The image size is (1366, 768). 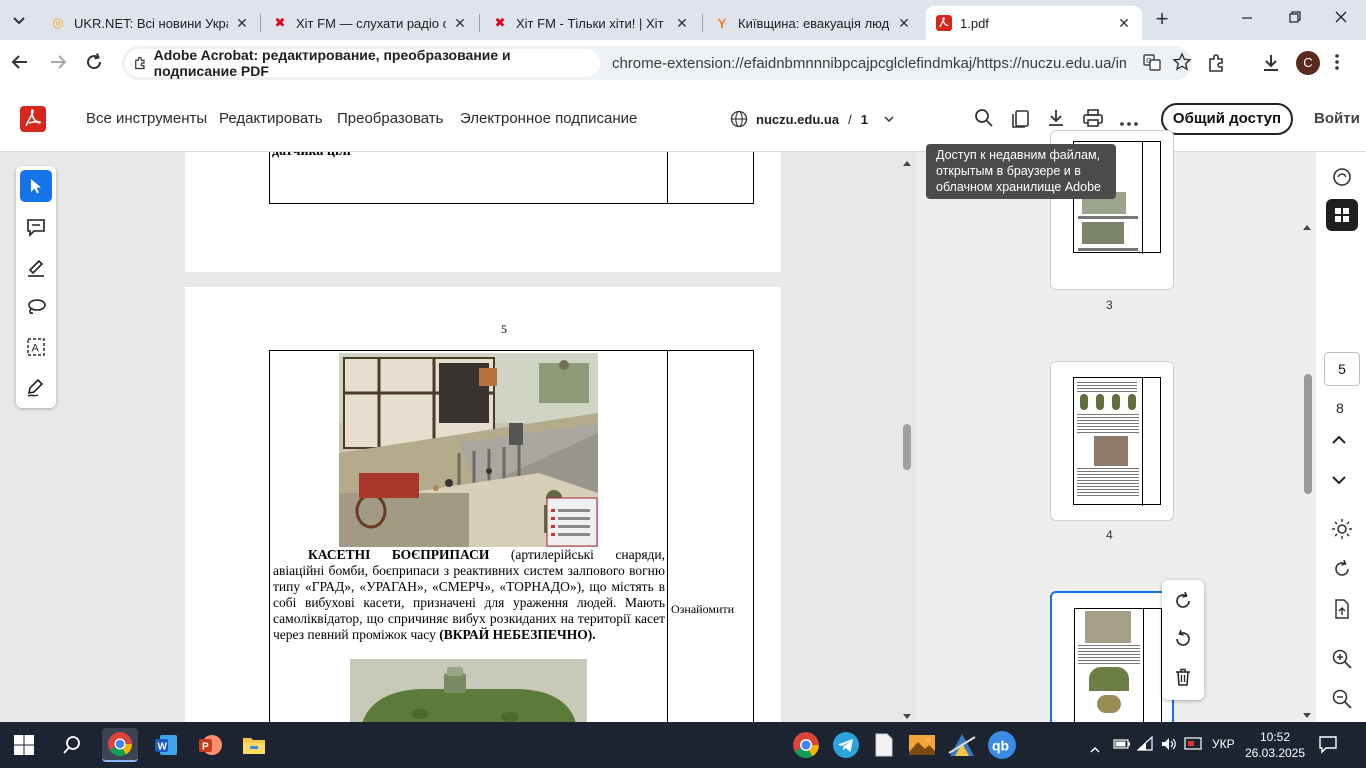 What do you see at coordinates (1308, 224) in the screenshot?
I see `thumbnails-scroll-up-arrow` at bounding box center [1308, 224].